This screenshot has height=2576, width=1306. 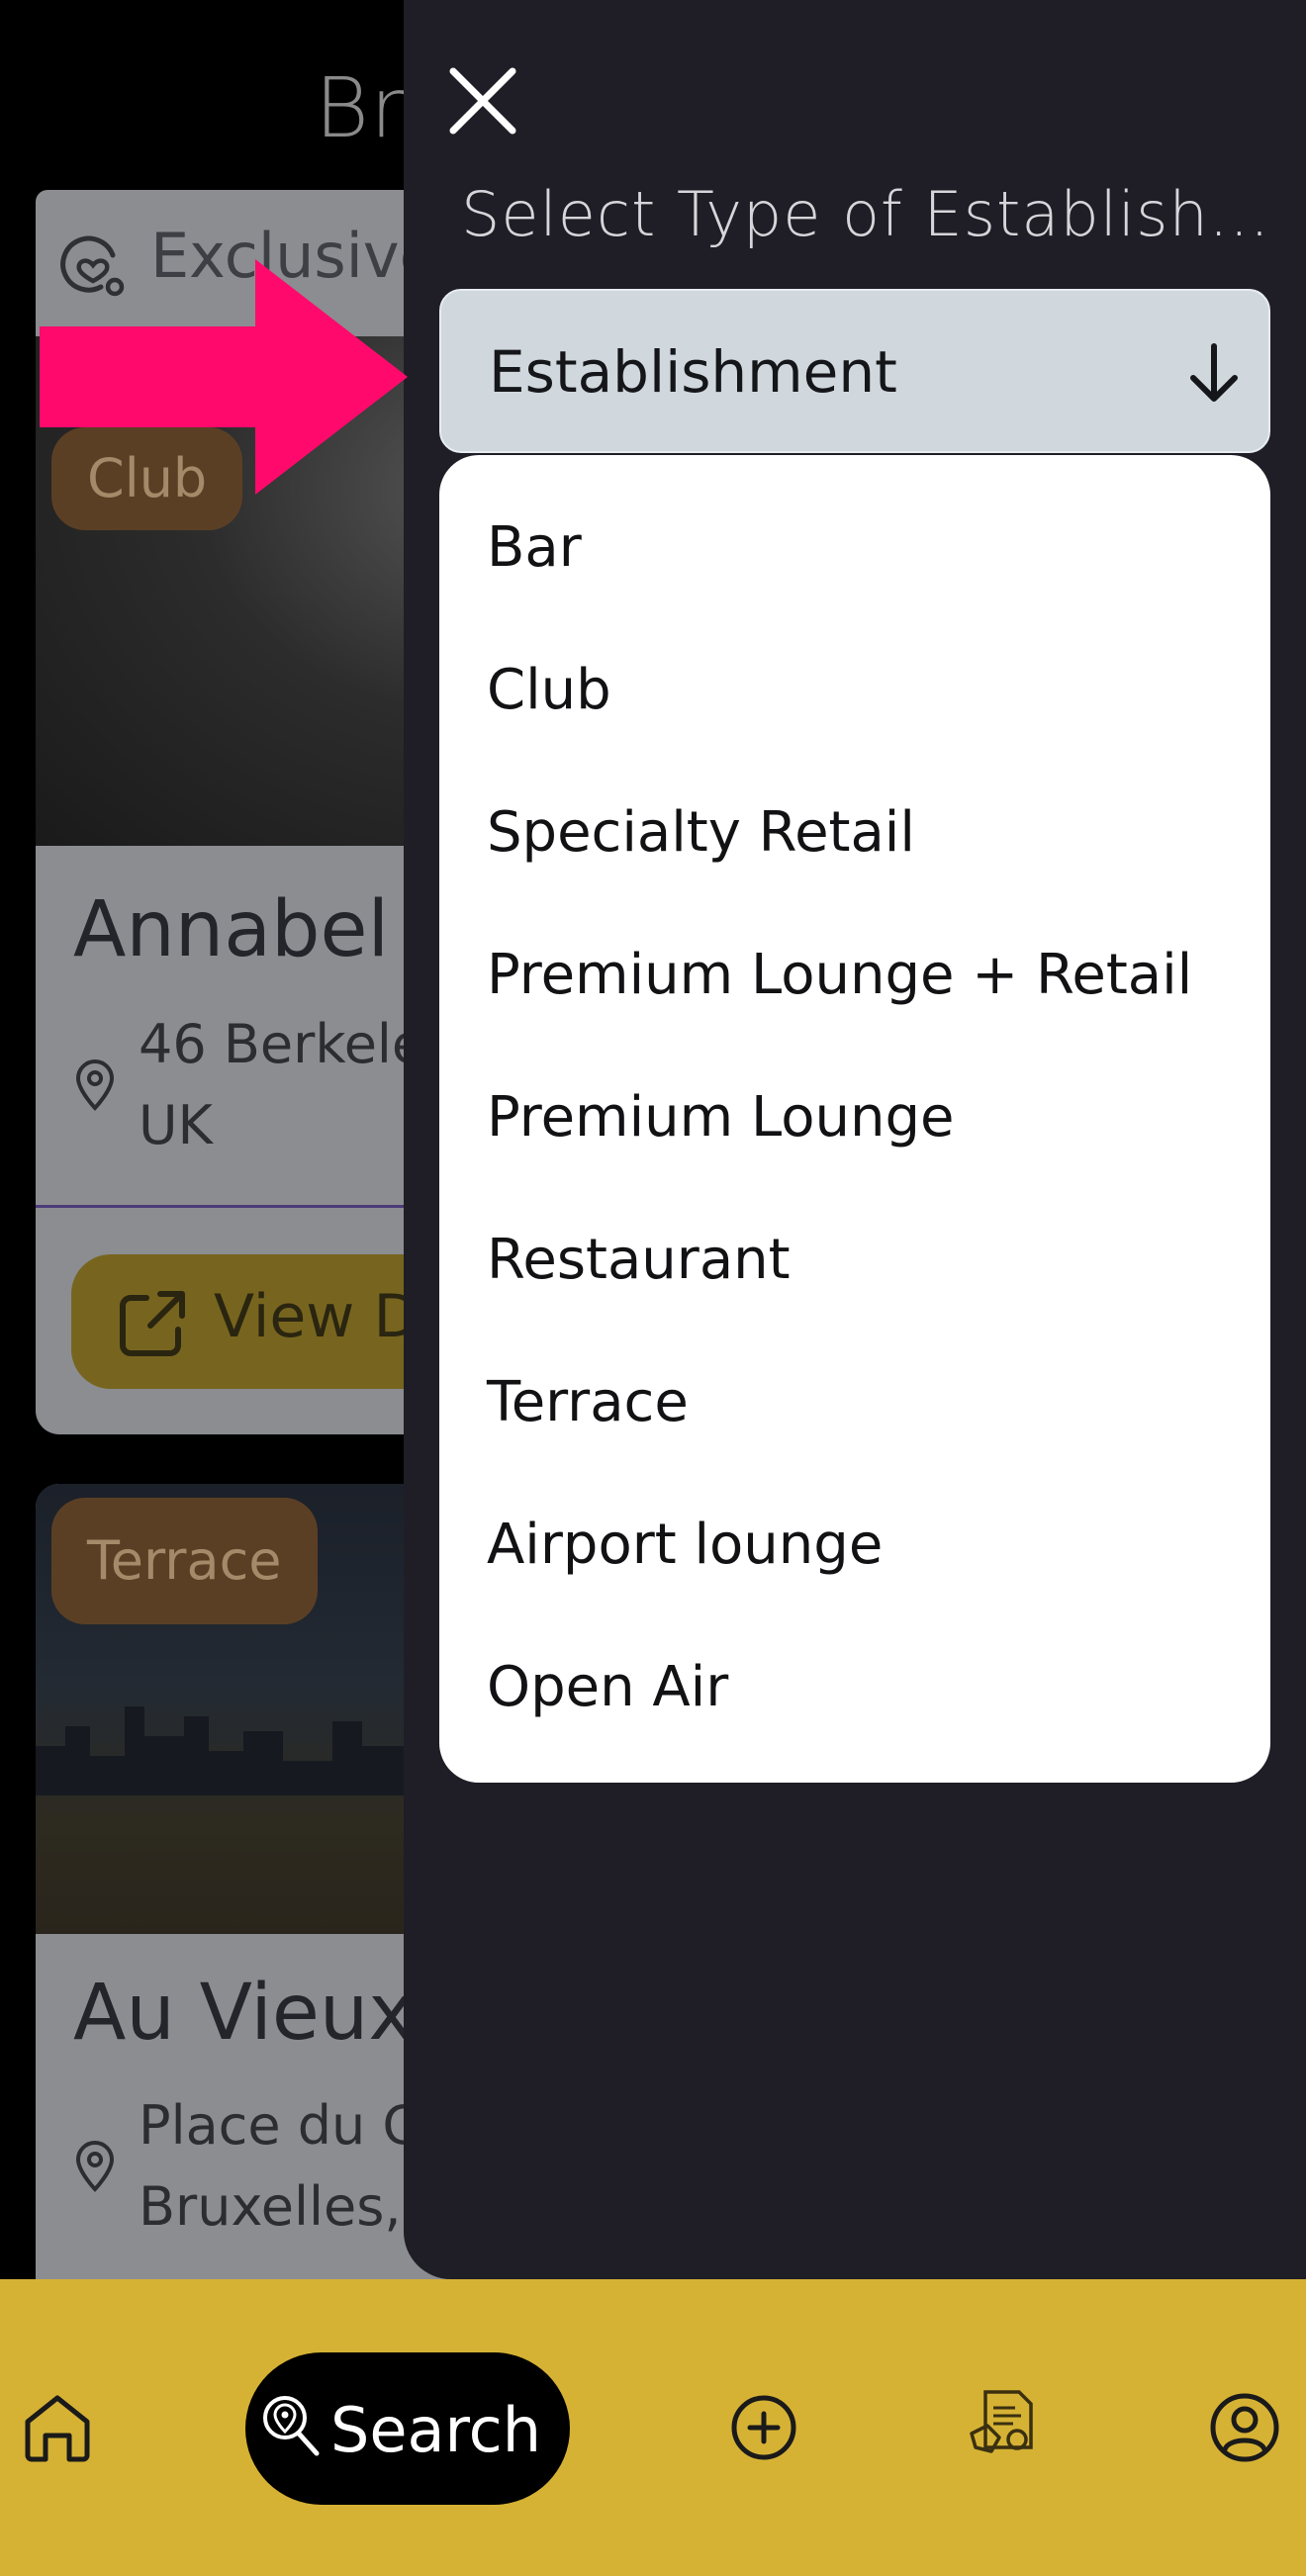 What do you see at coordinates (246, 2167) in the screenshot?
I see `venue-address: Place du C Bruxelles,` at bounding box center [246, 2167].